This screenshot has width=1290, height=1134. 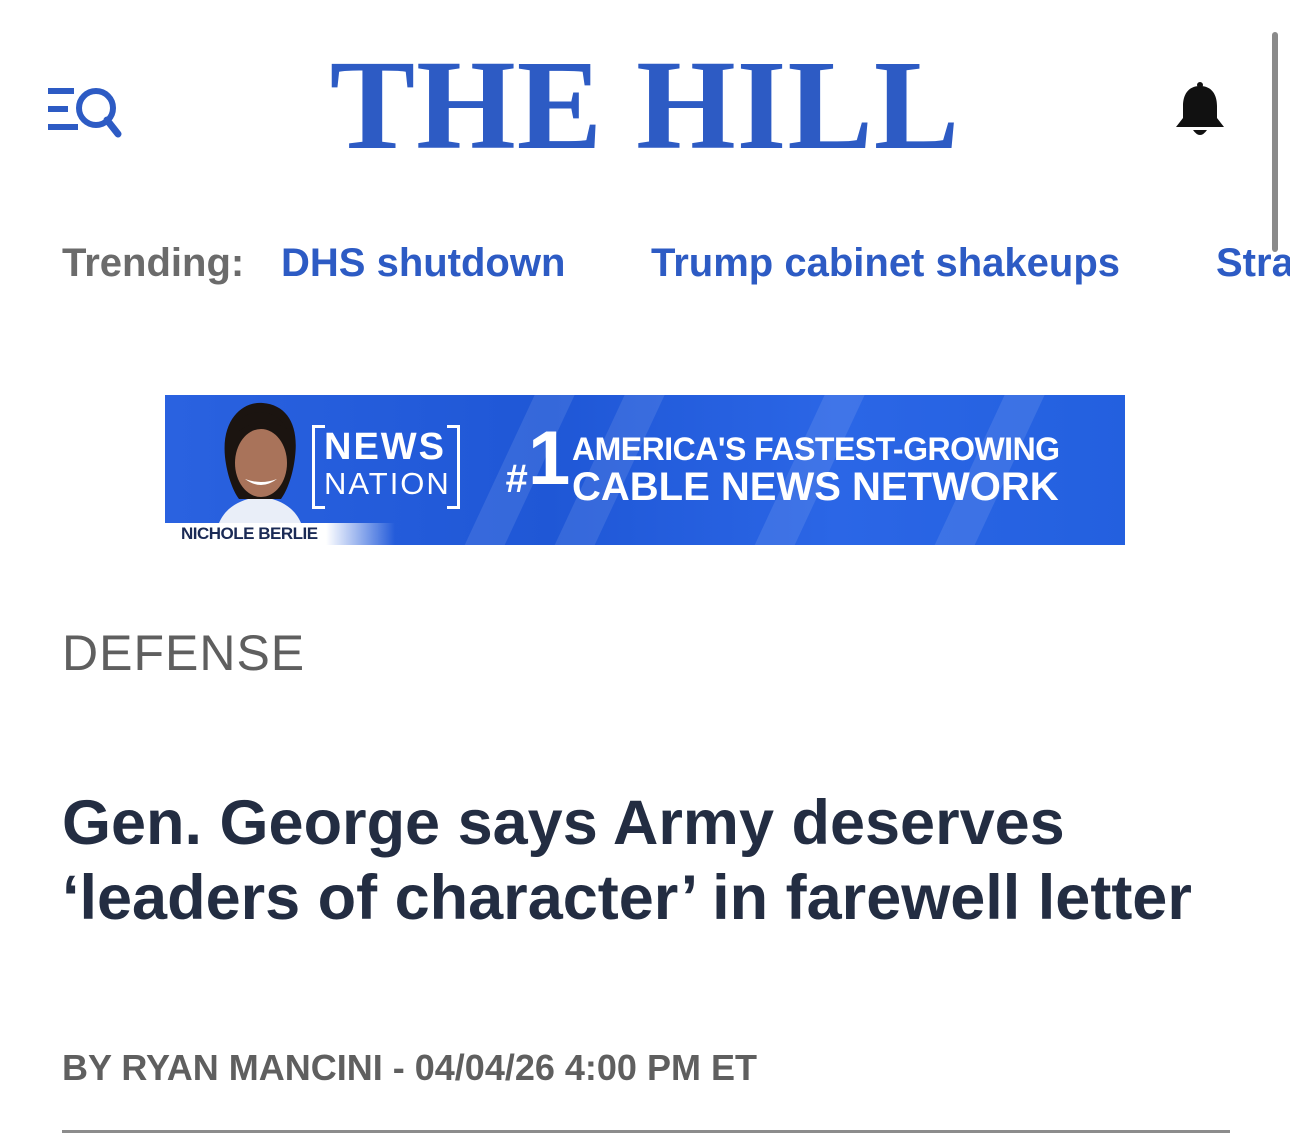 I want to click on publish-datetime: 04/04/26 4:00 PM ET, so click(x=585, y=1067).